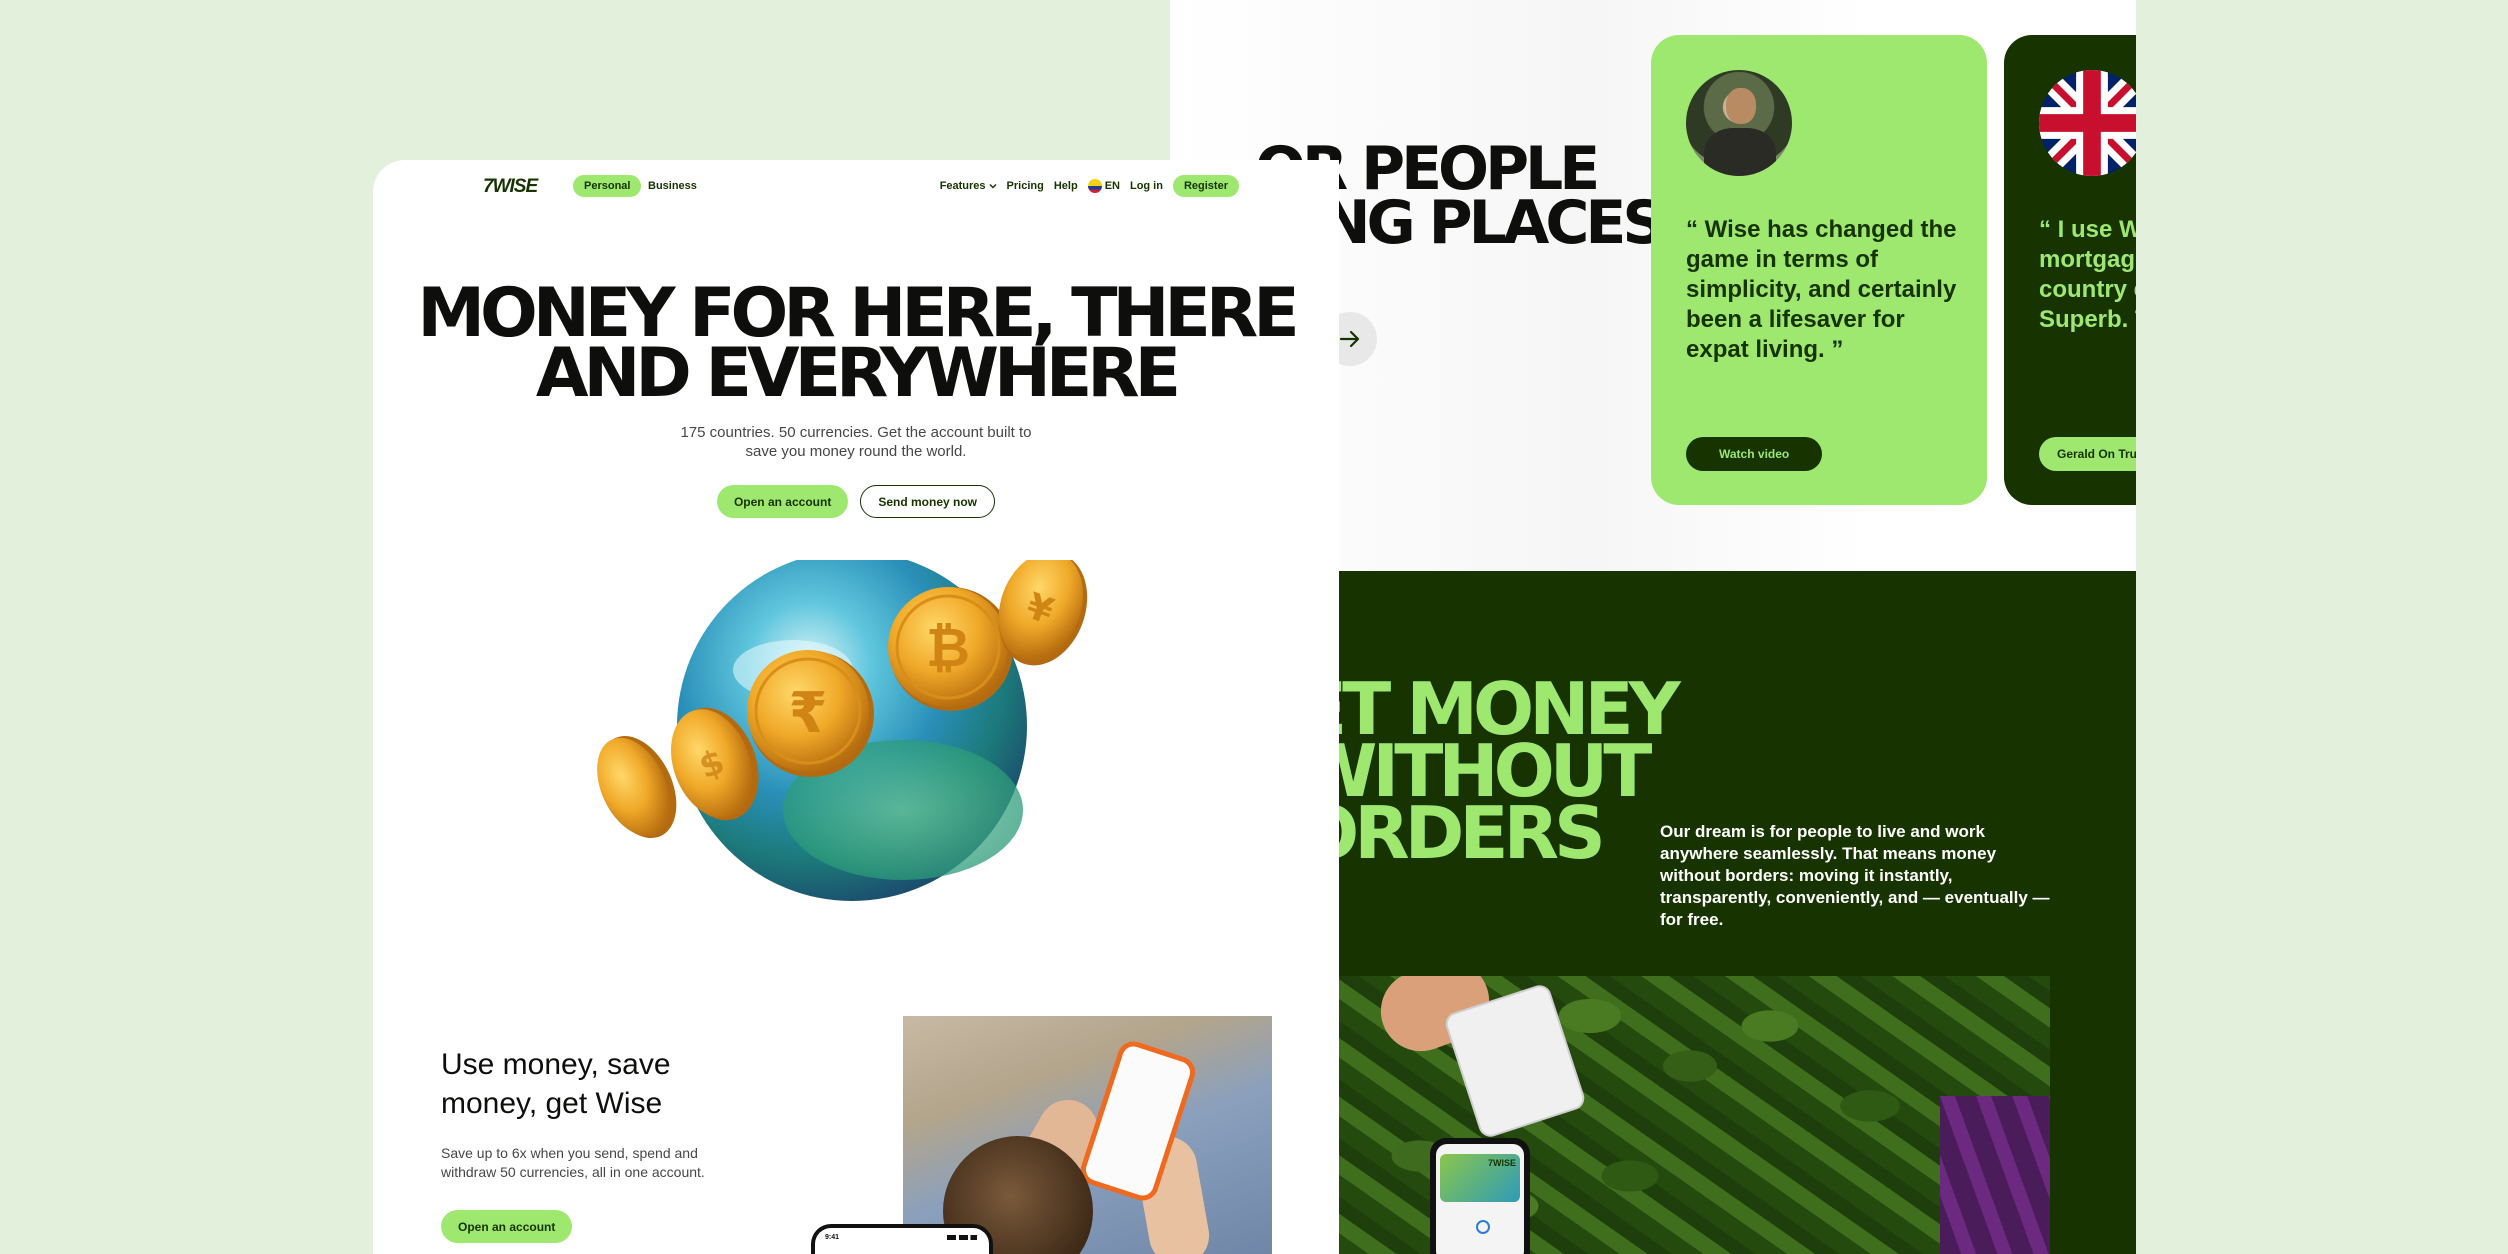 Image resolution: width=2508 pixels, height=1254 pixels. Describe the element at coordinates (1483, 1227) in the screenshot. I see `check-icon` at that location.